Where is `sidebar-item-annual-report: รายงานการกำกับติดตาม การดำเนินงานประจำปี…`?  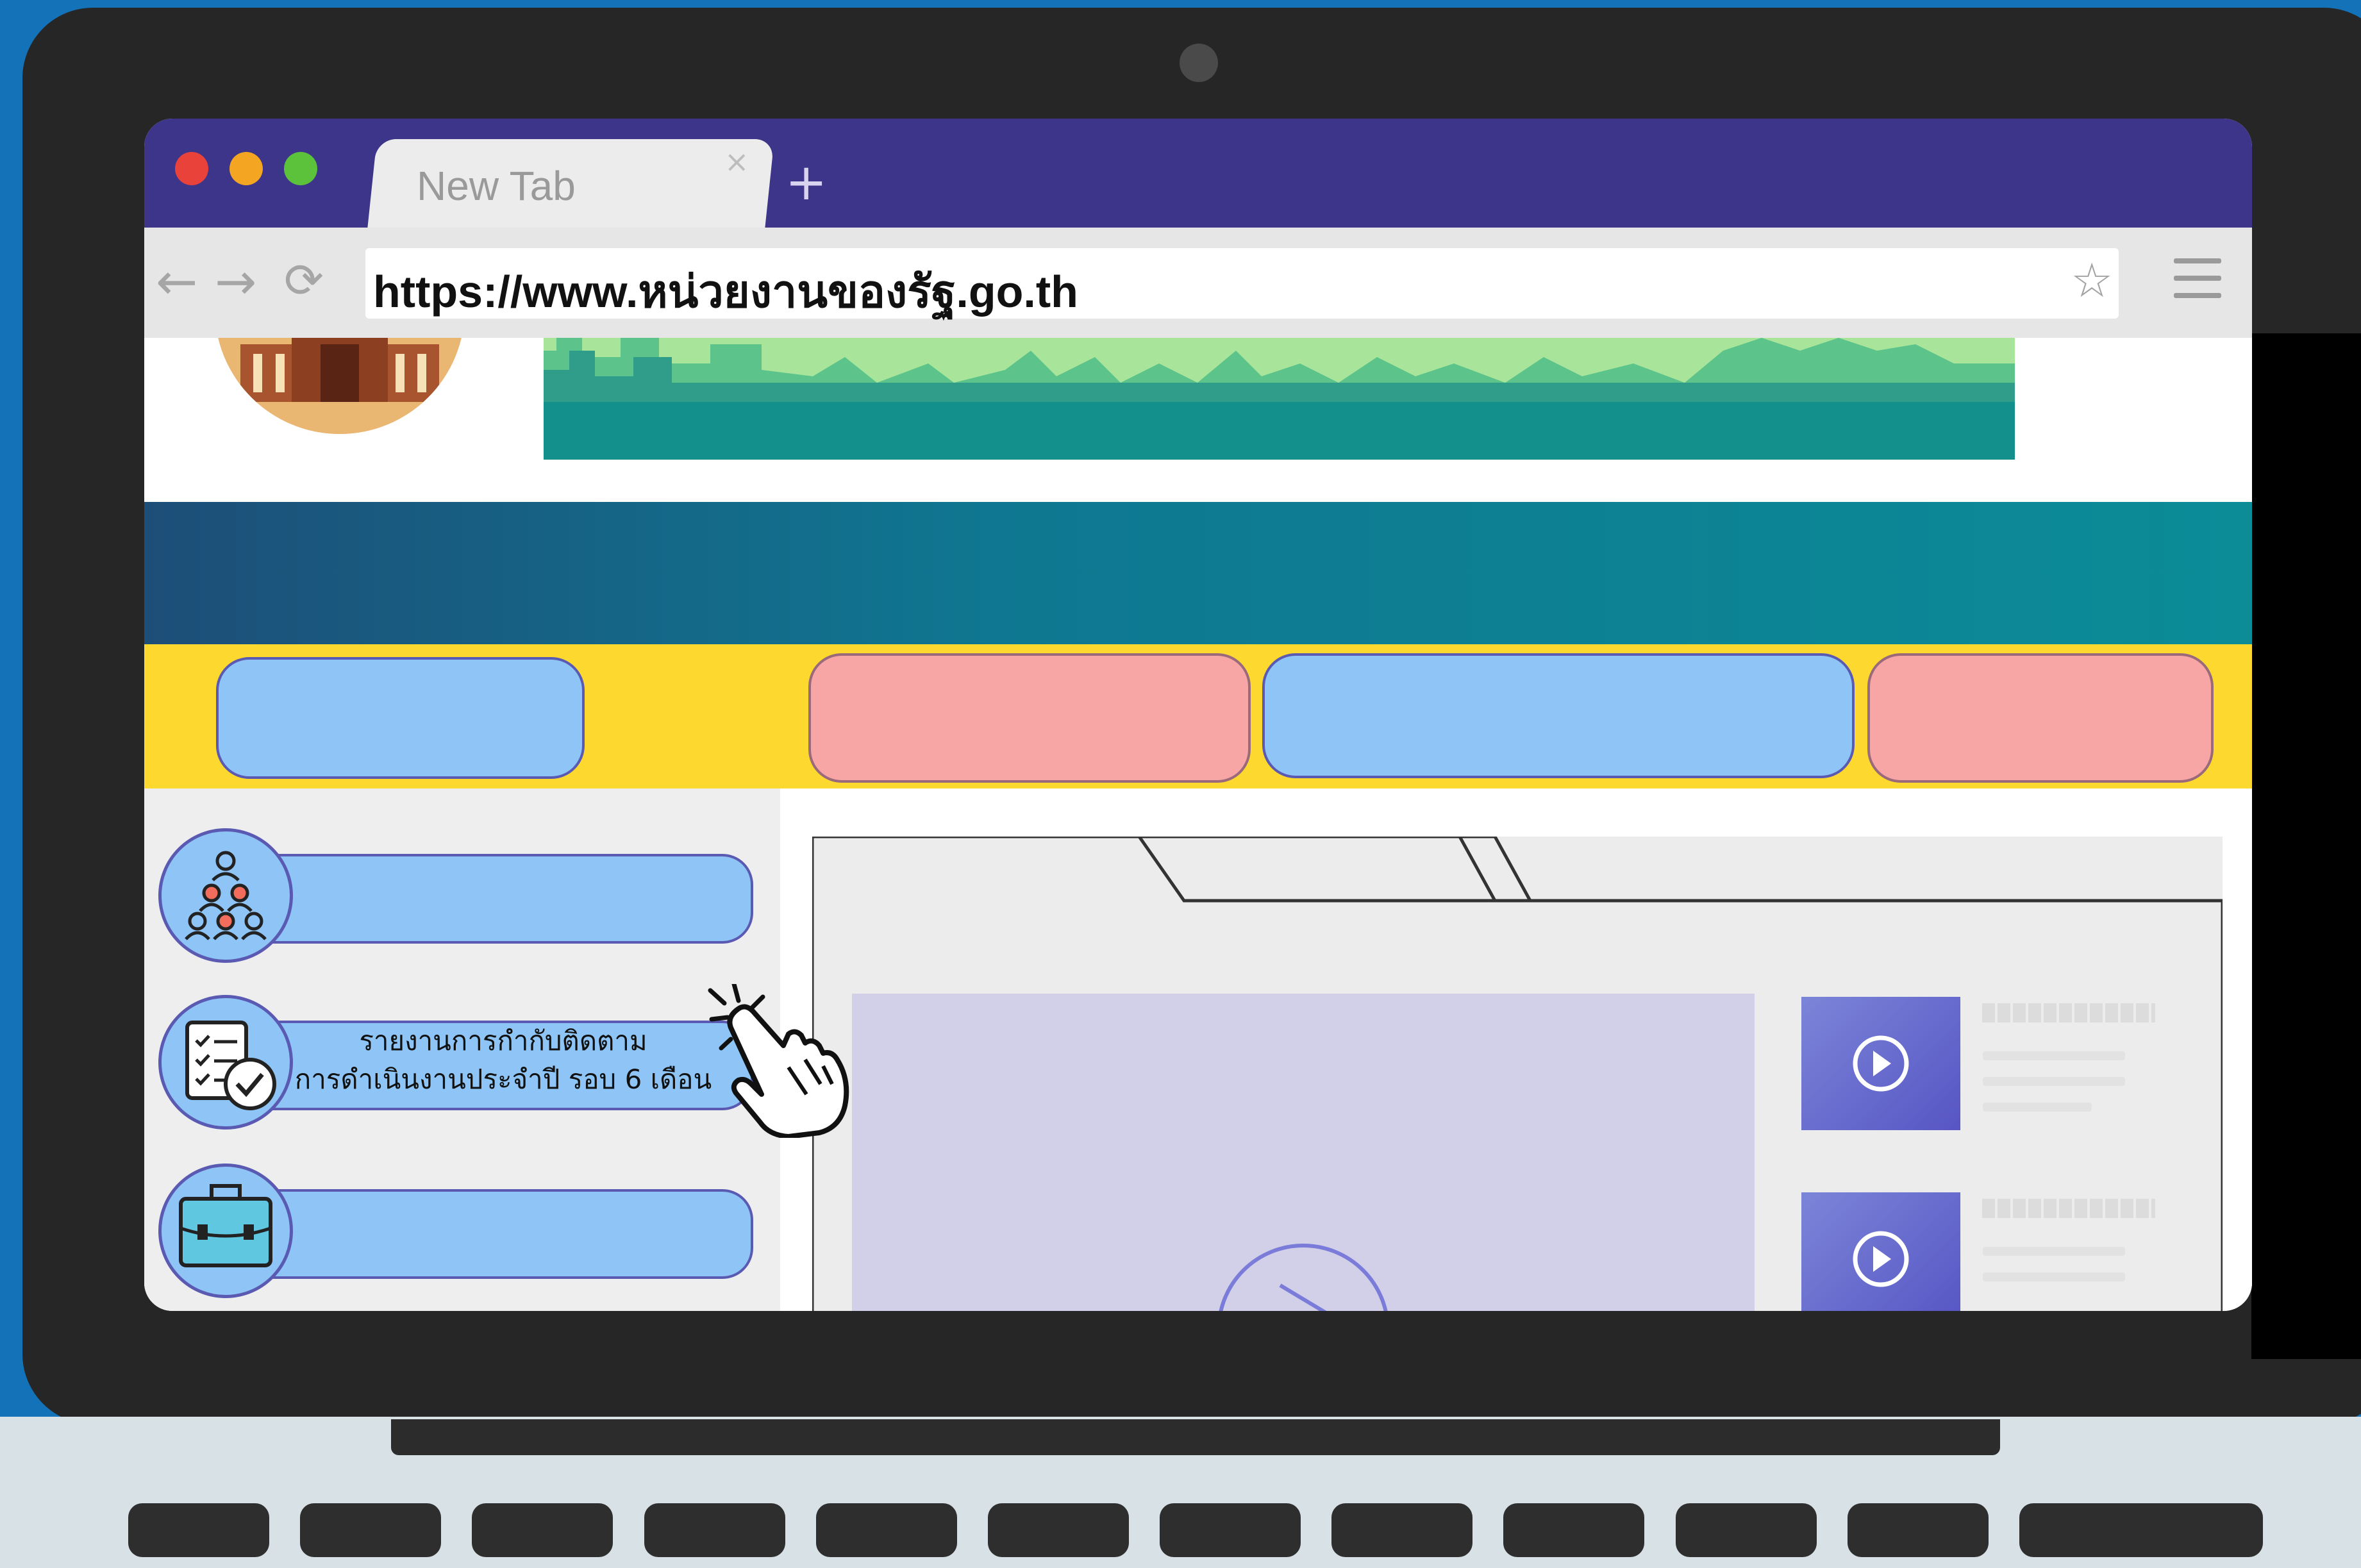
sidebar-item-annual-report: รายงานการกำกับติดตาม การดำเนินงานประจำปี… is located at coordinates (458, 1068).